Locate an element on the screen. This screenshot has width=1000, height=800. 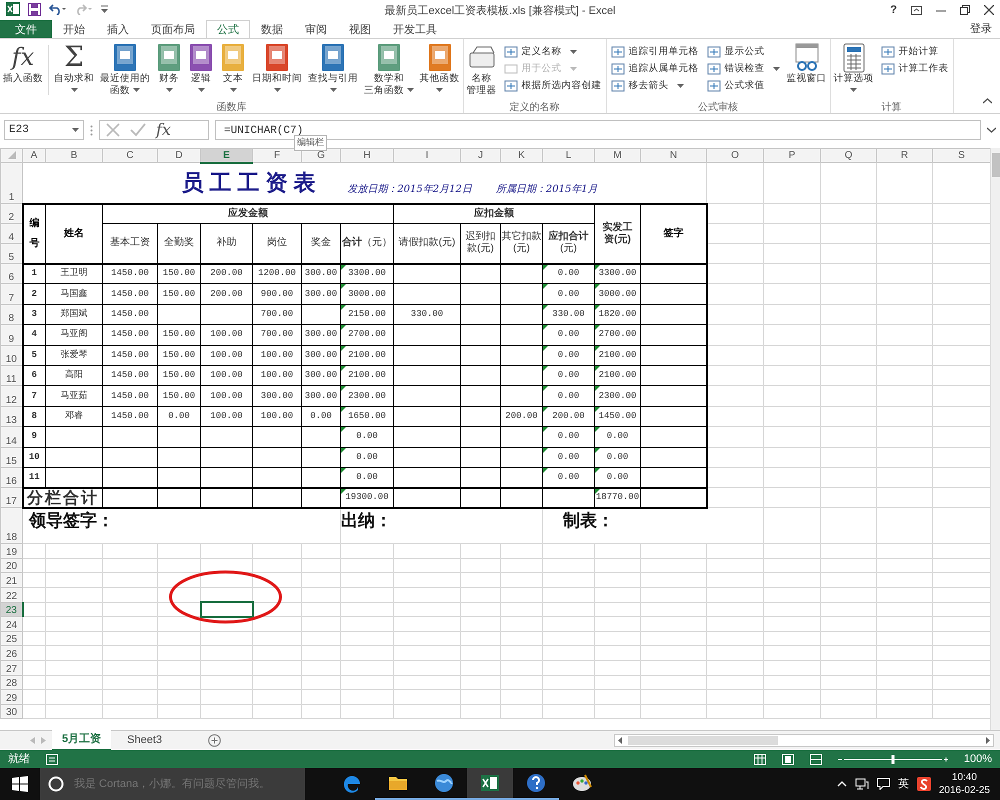
row-header: 27 is located at coordinates (11, 668).